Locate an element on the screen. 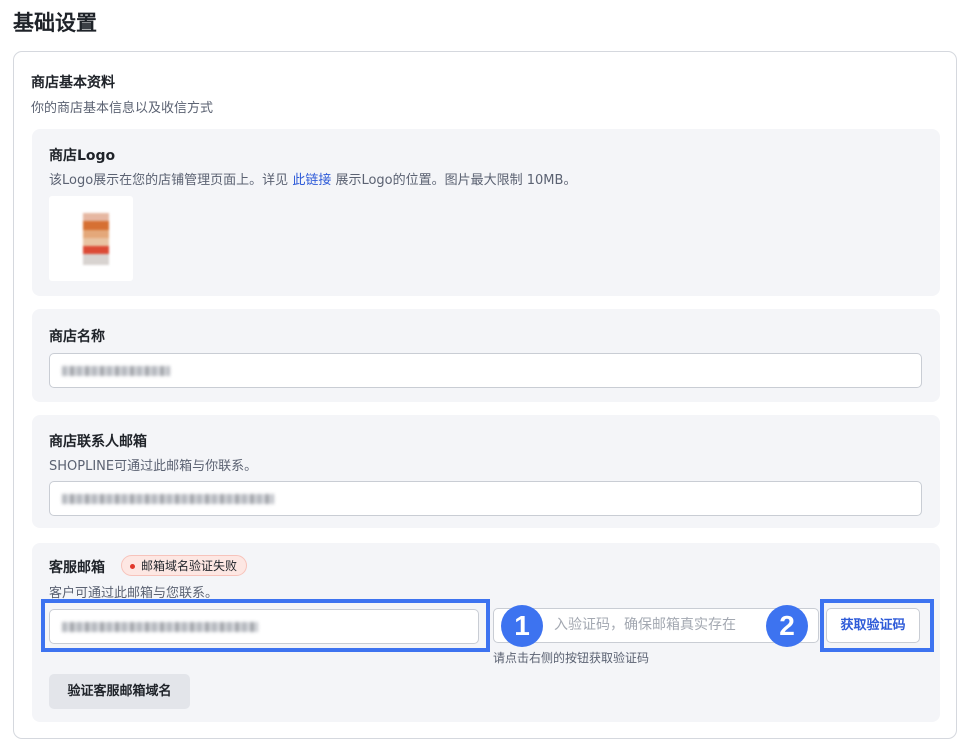 This screenshot has height=749, width=970. logo-upload-preview is located at coordinates (91, 238).